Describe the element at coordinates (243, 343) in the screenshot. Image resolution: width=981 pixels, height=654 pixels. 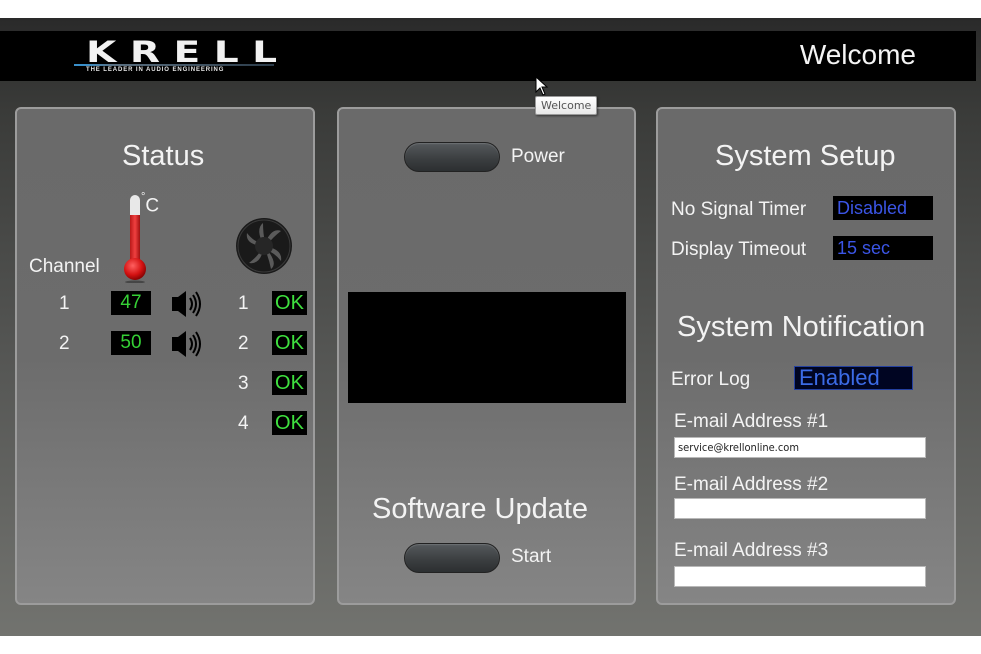
I see `fan-number: 2` at that location.